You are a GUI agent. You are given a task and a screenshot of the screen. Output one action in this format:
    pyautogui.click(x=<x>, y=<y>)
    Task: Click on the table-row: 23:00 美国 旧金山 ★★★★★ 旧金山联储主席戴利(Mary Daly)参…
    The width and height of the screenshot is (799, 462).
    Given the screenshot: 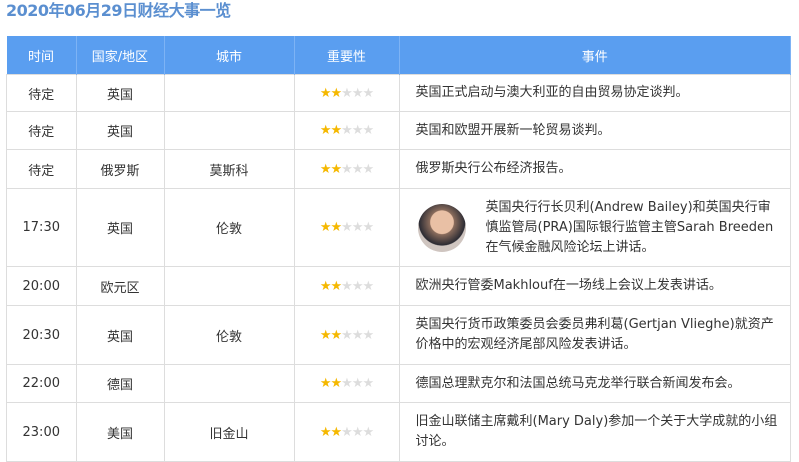 What is the action you would take?
    pyautogui.click(x=398, y=432)
    